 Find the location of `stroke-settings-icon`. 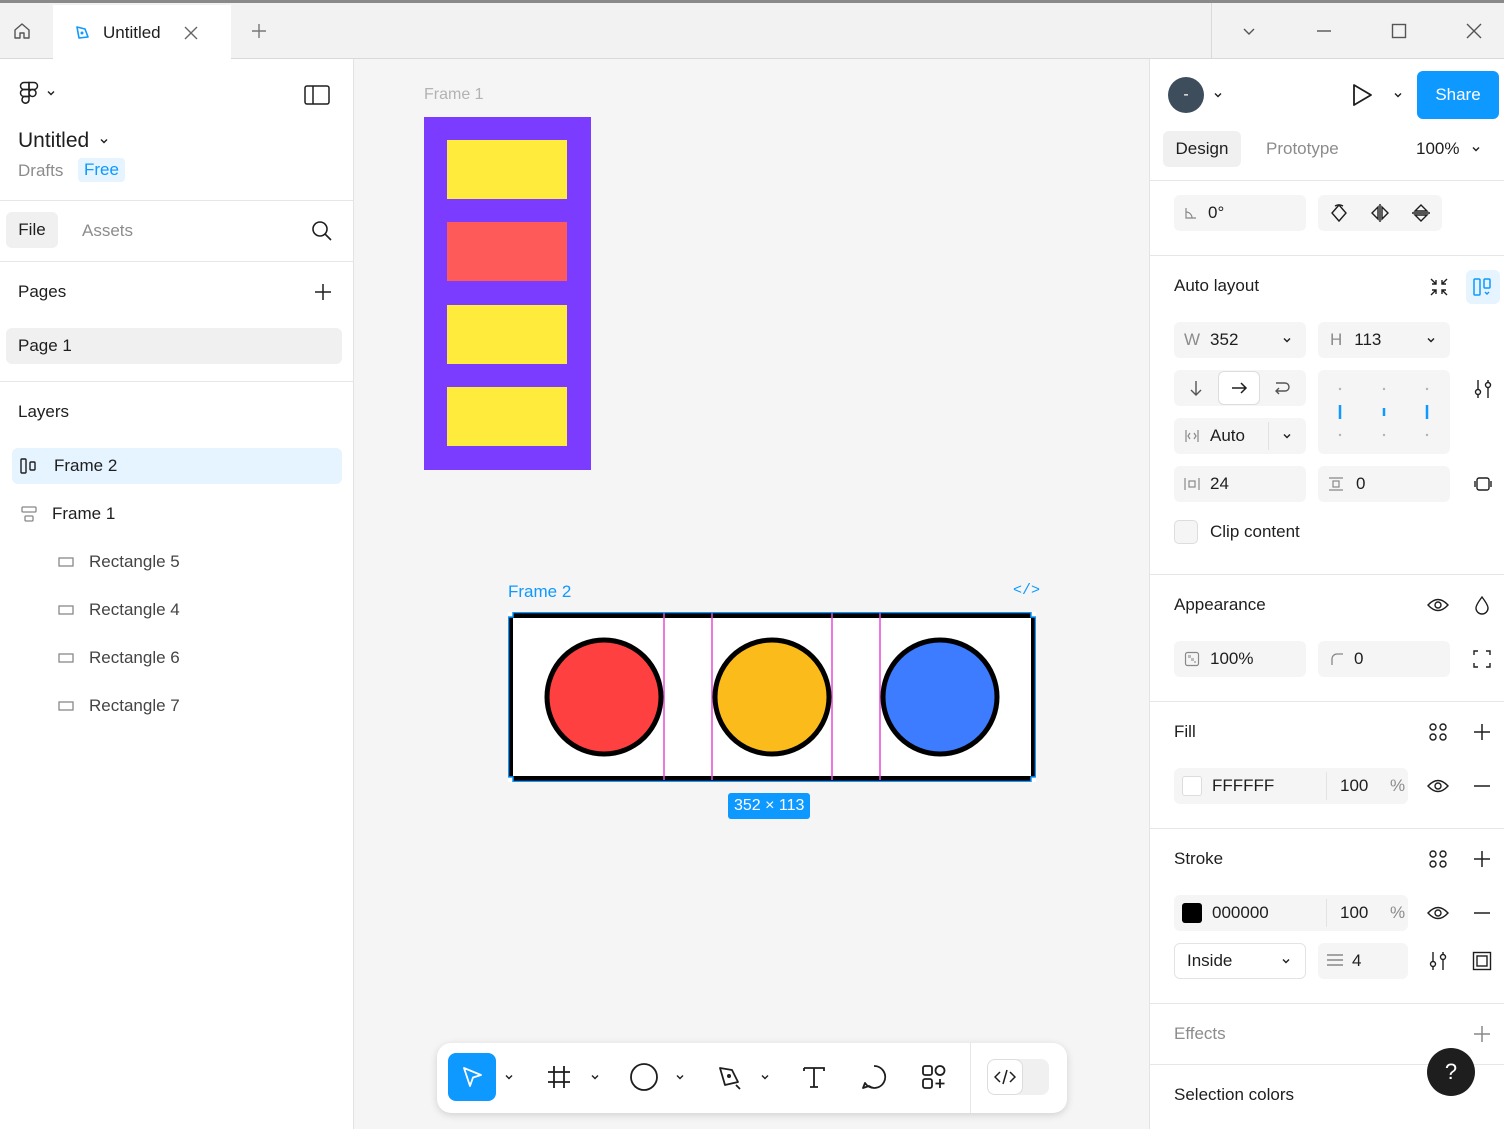

stroke-settings-icon is located at coordinates (1438, 961).